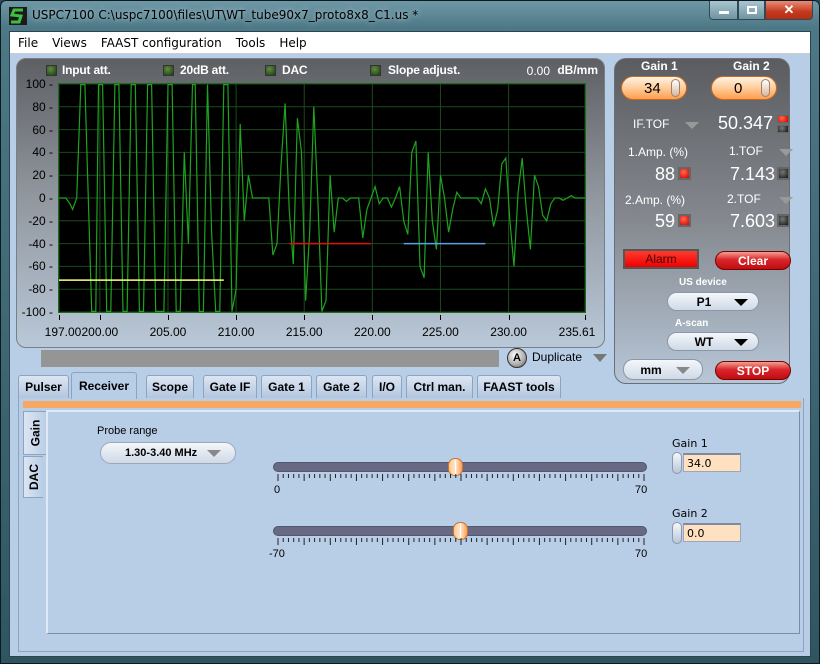 This screenshot has width=820, height=664. I want to click on alarm-indicator: Alarm, so click(661, 259).